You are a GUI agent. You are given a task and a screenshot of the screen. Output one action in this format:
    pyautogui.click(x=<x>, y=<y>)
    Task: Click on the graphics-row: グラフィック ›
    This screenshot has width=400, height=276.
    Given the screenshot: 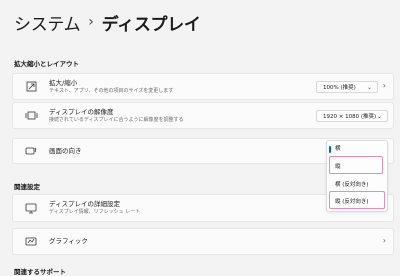 What is the action you would take?
    pyautogui.click(x=203, y=241)
    